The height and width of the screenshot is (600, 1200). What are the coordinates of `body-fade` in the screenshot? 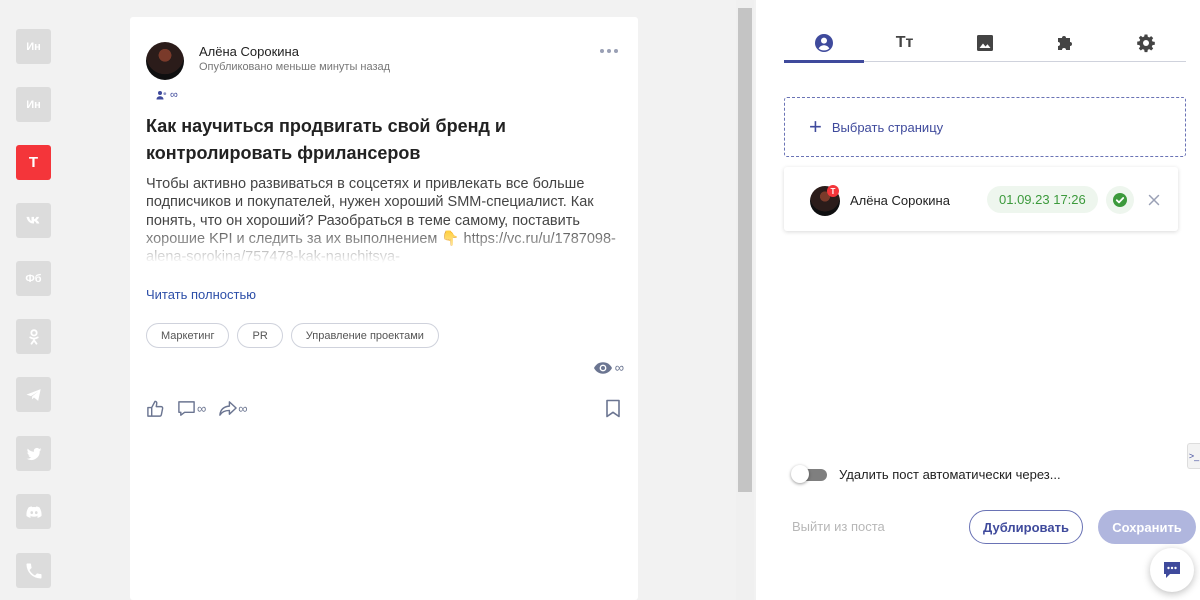 It's located at (387, 245).